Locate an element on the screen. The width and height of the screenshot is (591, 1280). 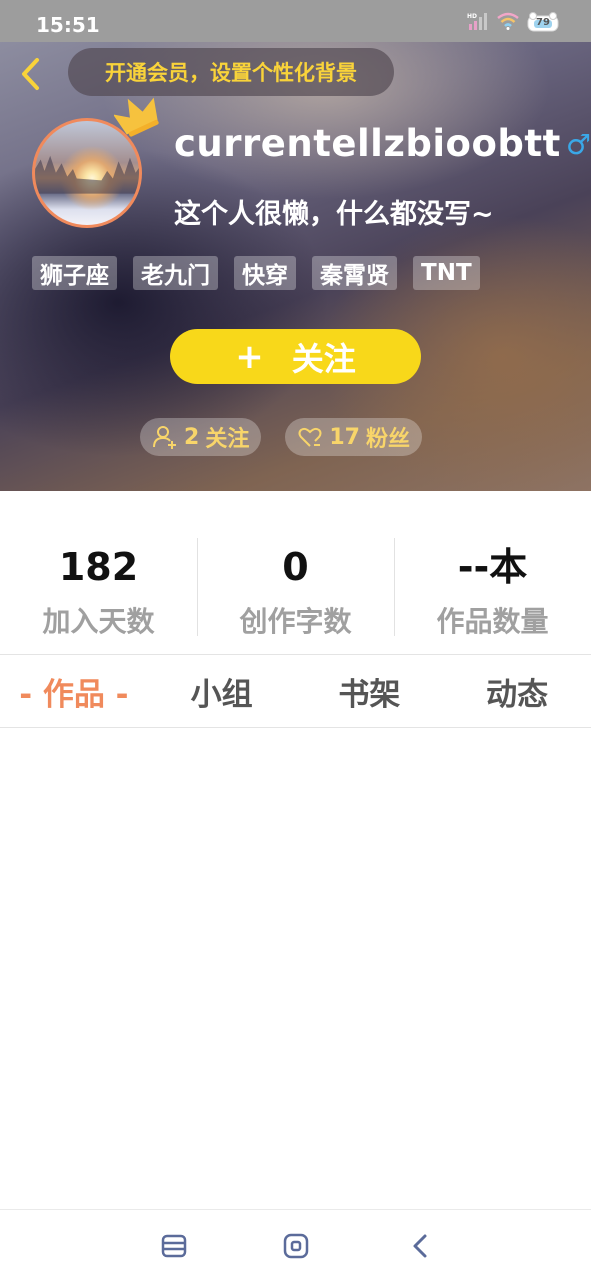
stat-value: 0 is located at coordinates (295, 567).